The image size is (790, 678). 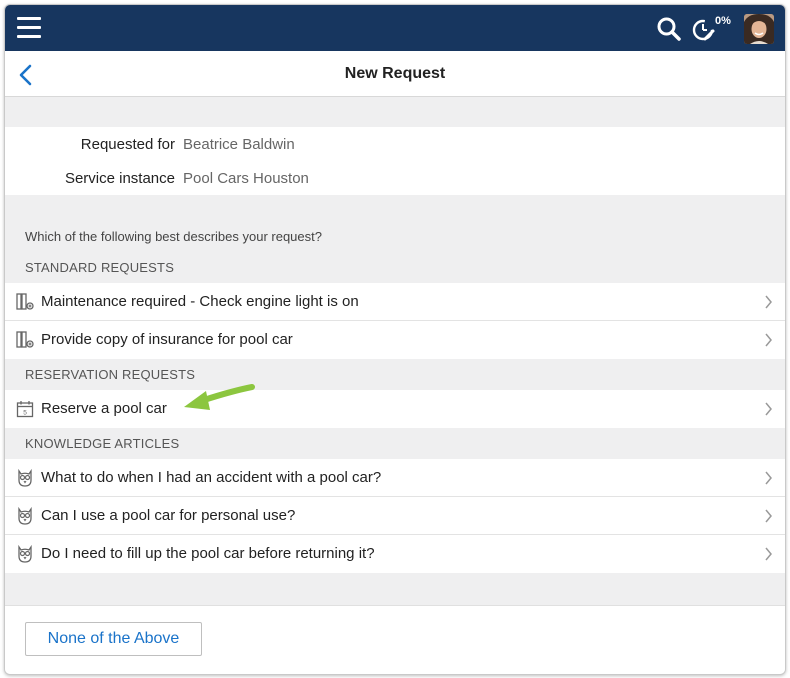 I want to click on service-instance-row: Service instance Pool Cars Houston, so click(x=395, y=178).